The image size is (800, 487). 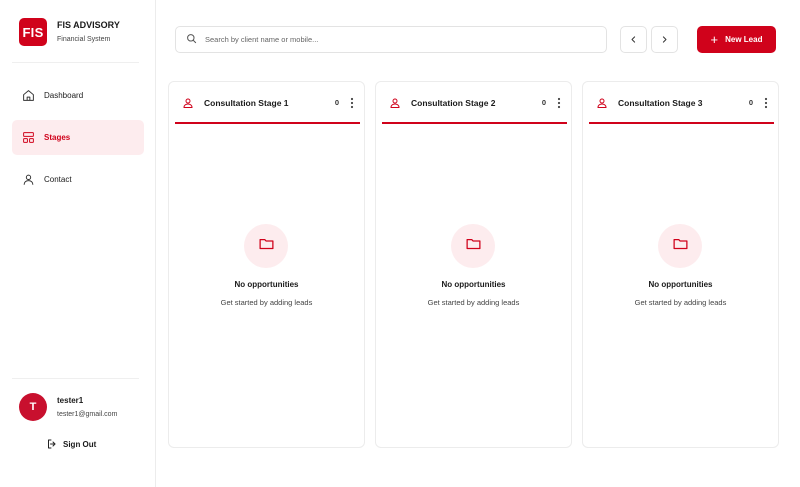 I want to click on next-page-button, so click(x=664, y=39).